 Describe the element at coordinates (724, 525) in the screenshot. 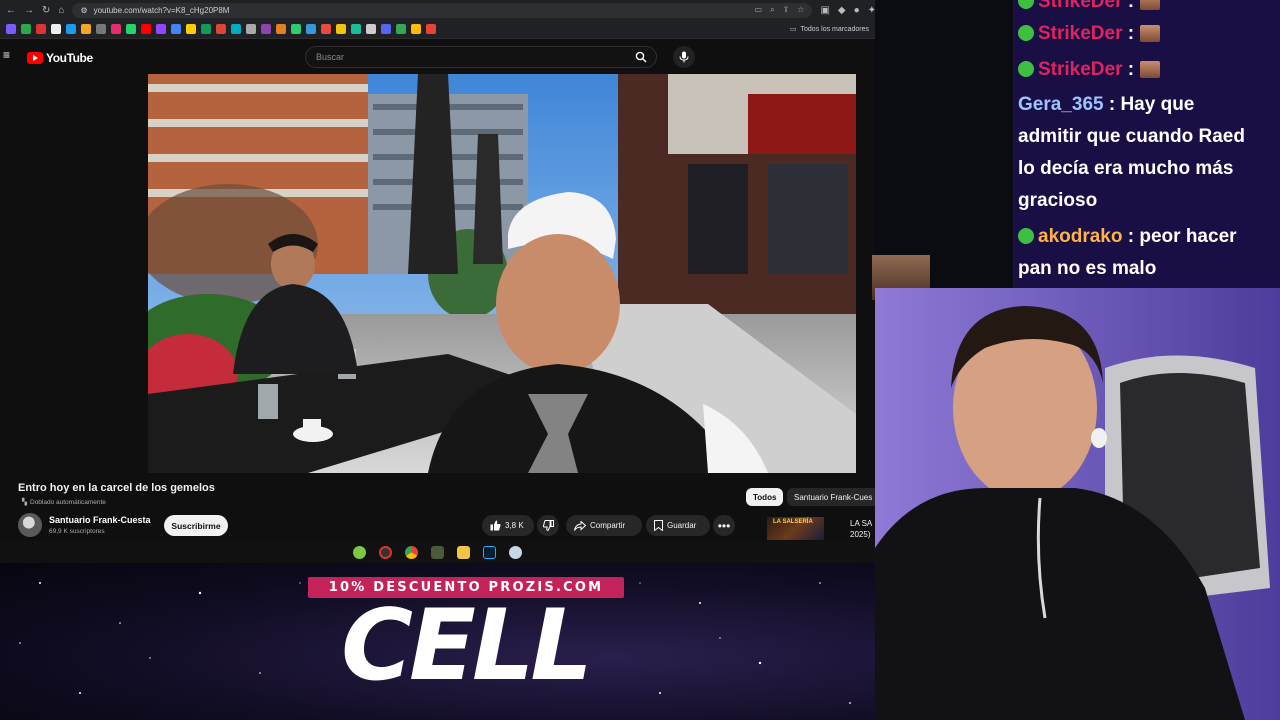

I see `more-actions-button: •••` at that location.